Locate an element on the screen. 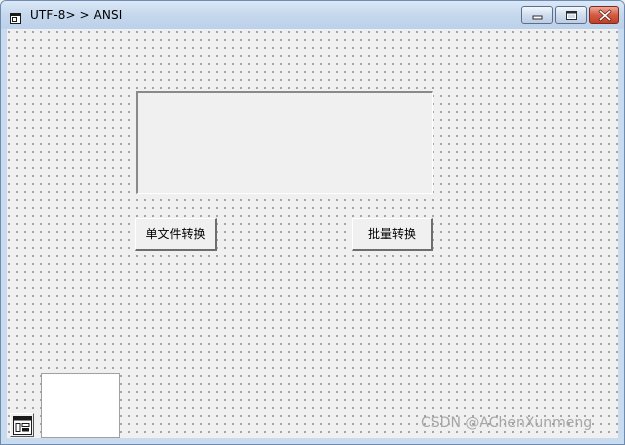 The image size is (625, 445). maximize-icon is located at coordinates (571, 15).